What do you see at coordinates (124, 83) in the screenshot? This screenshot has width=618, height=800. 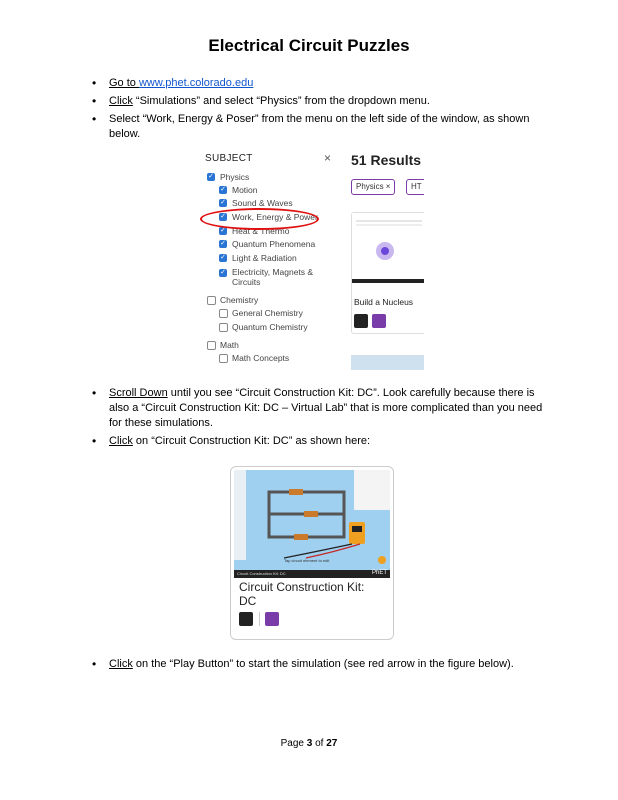 I see `bullet-prefix: Go to` at bounding box center [124, 83].